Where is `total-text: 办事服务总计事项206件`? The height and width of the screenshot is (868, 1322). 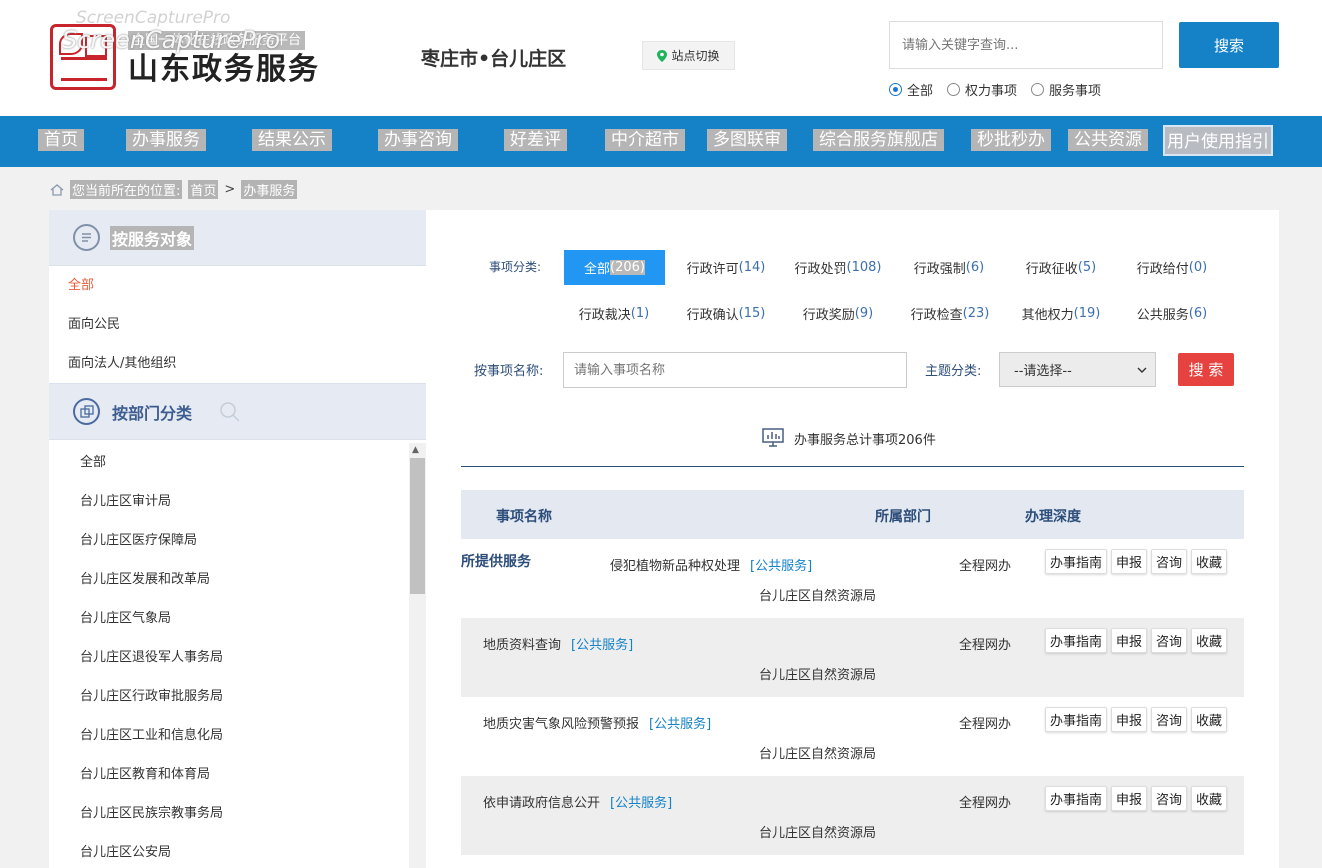
total-text: 办事服务总计事项206件 is located at coordinates (865, 440).